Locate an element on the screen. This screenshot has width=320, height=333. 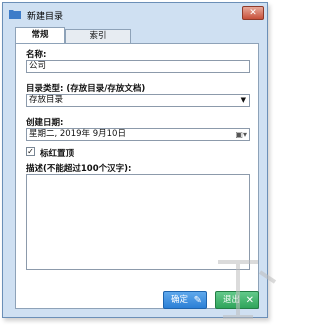
close-icon: ✕ is located at coordinates (253, 13).